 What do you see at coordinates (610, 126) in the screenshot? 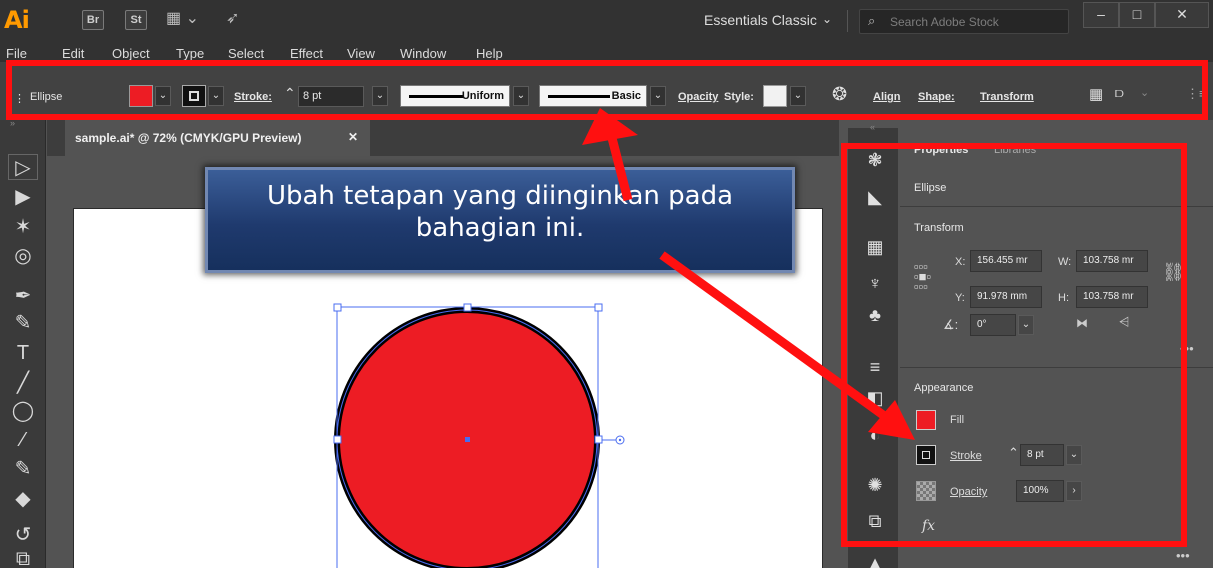
I see `arrow-up-head` at bounding box center [610, 126].